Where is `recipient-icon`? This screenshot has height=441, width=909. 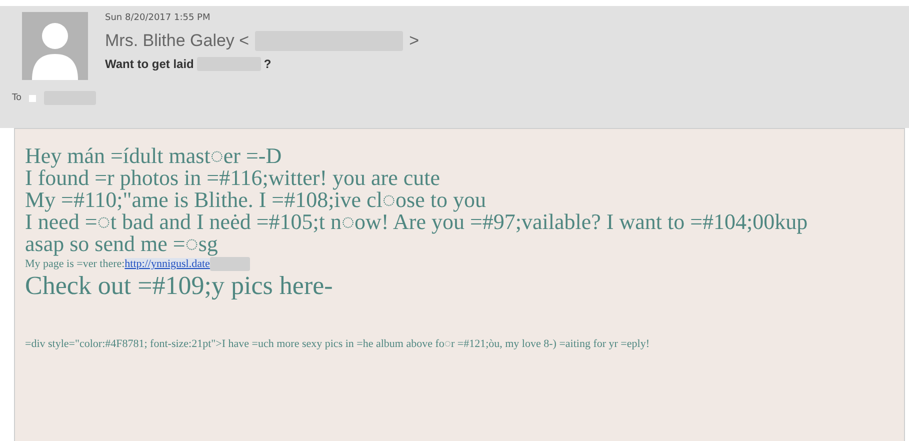
recipient-icon is located at coordinates (32, 98).